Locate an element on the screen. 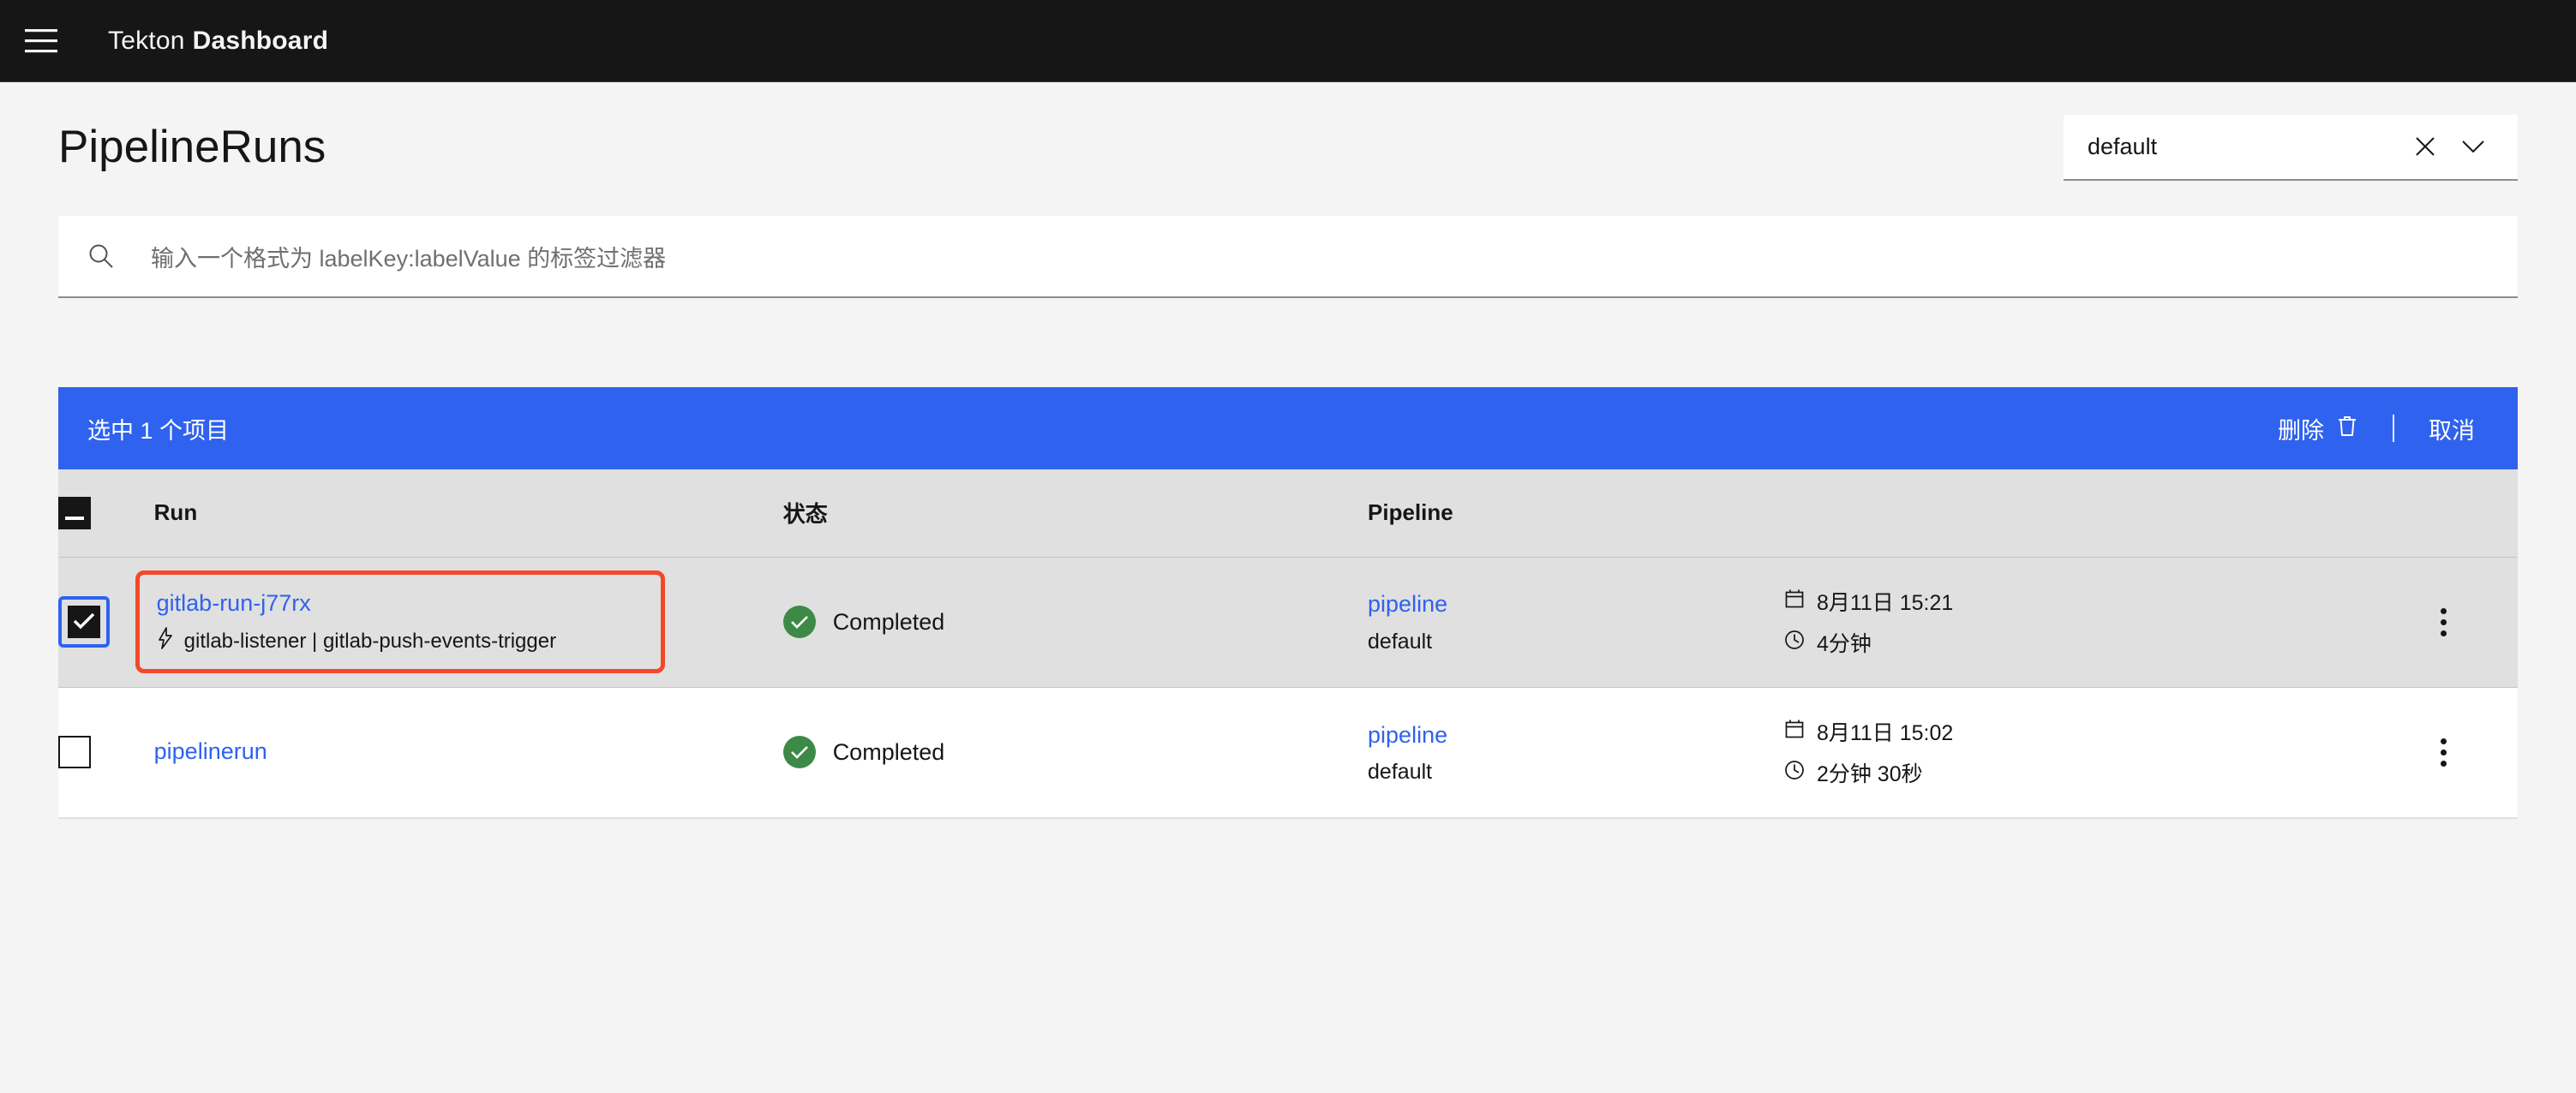 The image size is (2576, 1093). app-title: Tekton Dashboard is located at coordinates (218, 41).